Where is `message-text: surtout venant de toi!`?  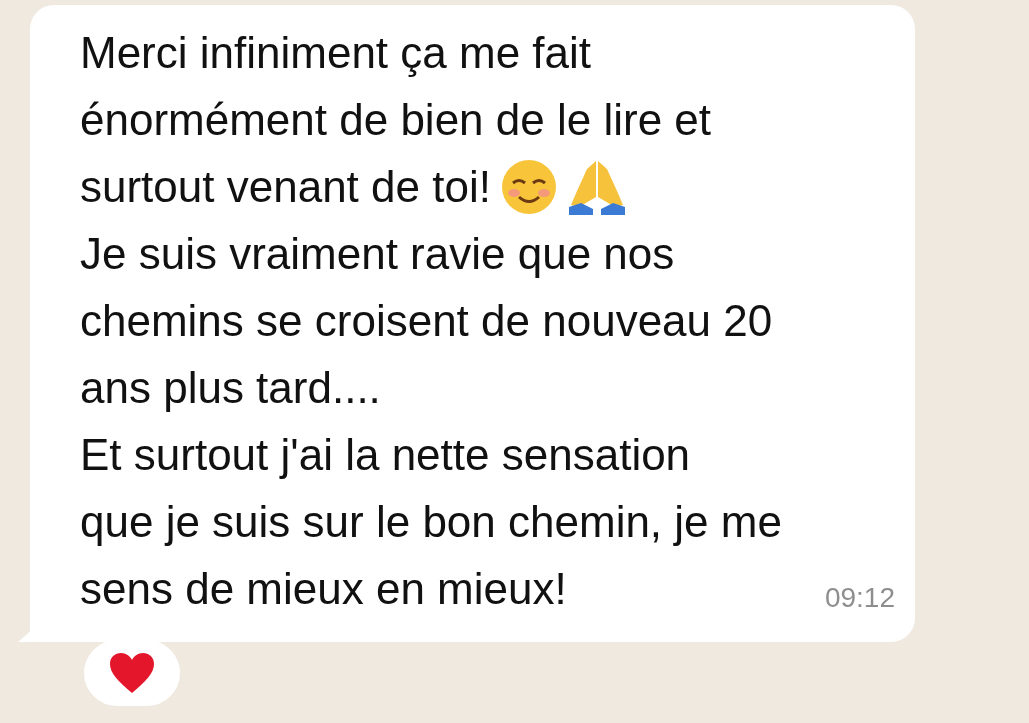 message-text: surtout venant de toi! is located at coordinates (285, 187).